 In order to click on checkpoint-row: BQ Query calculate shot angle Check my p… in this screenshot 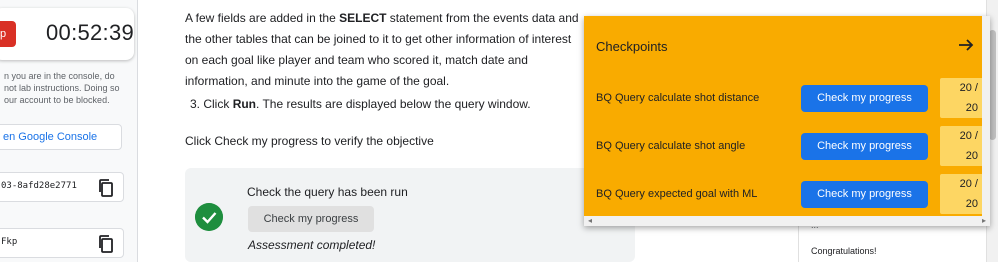, I will do `click(787, 146)`.